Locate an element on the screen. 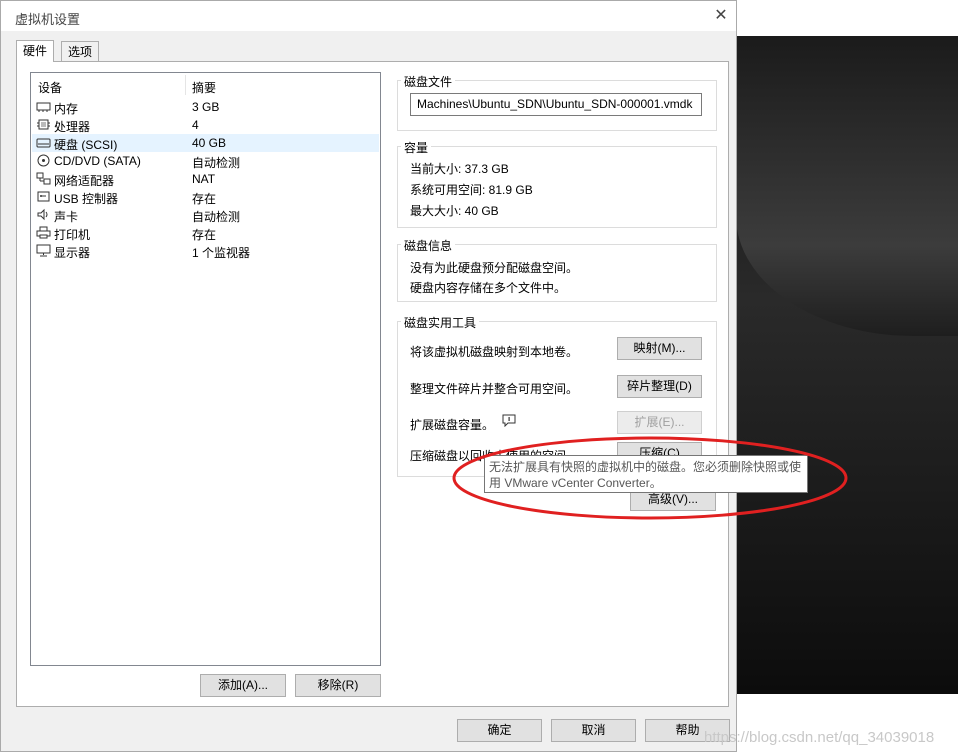 The image size is (958, 756). device-row: CD/DVD (SATA) 自动检测 is located at coordinates (205, 161).